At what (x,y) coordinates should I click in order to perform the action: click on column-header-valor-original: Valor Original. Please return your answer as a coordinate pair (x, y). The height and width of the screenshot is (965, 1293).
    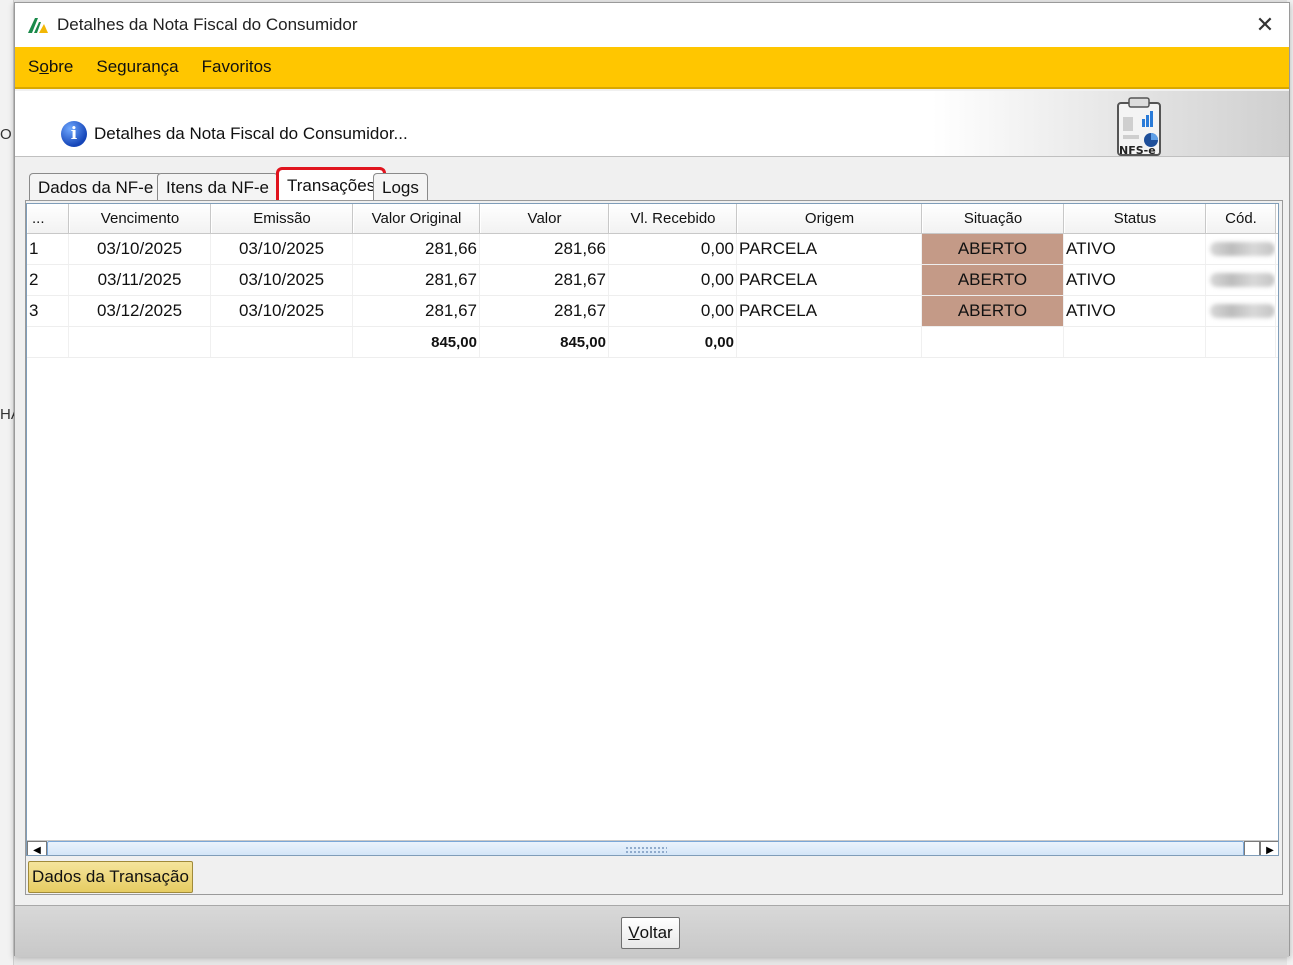
    Looking at the image, I should click on (416, 218).